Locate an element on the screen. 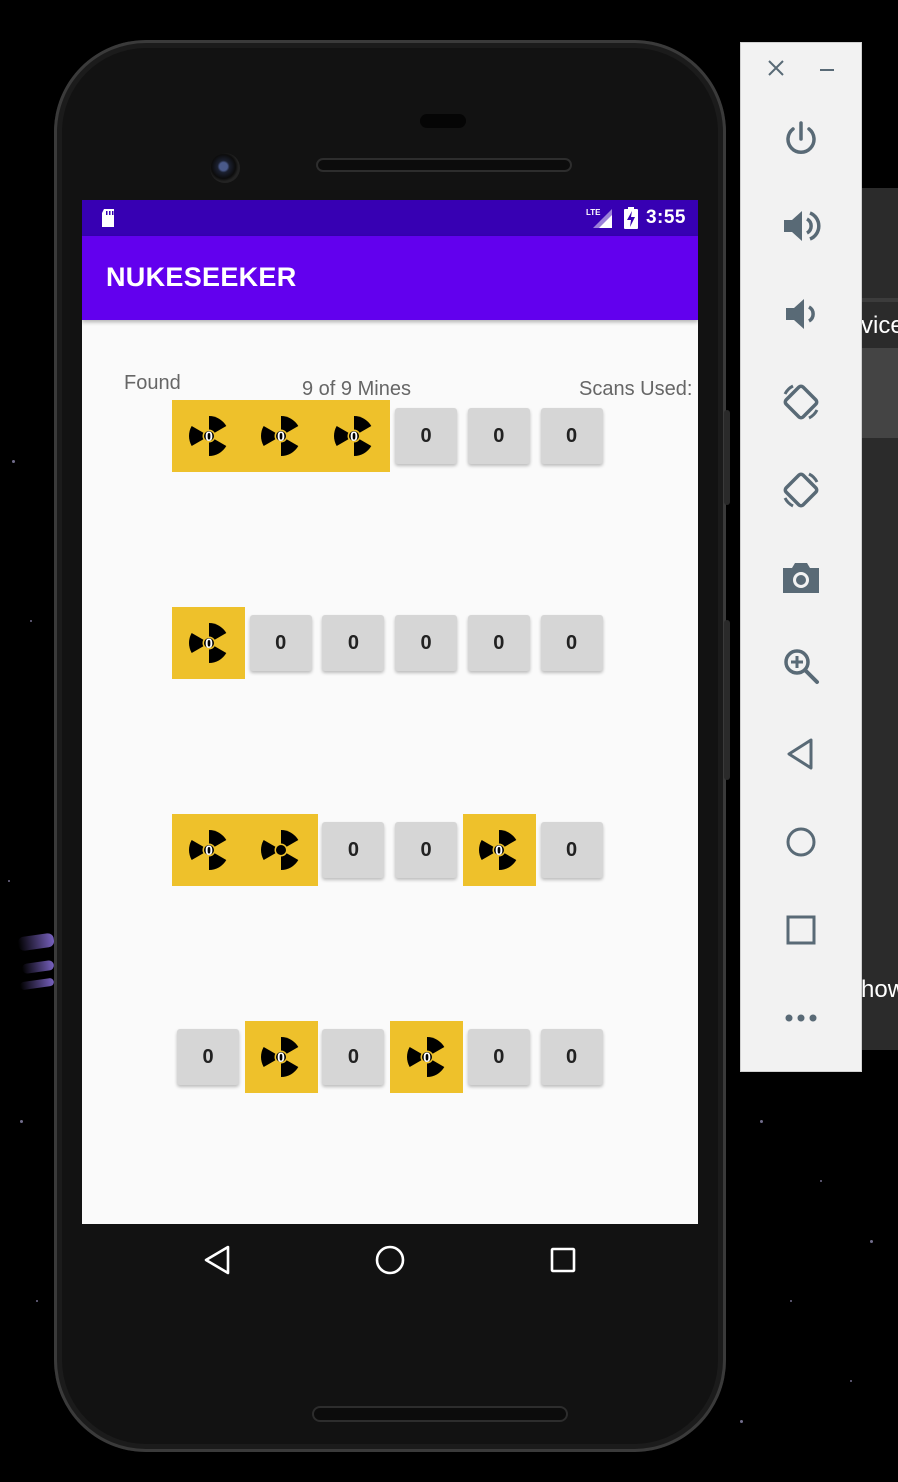  power-icon is located at coordinates (801, 137).